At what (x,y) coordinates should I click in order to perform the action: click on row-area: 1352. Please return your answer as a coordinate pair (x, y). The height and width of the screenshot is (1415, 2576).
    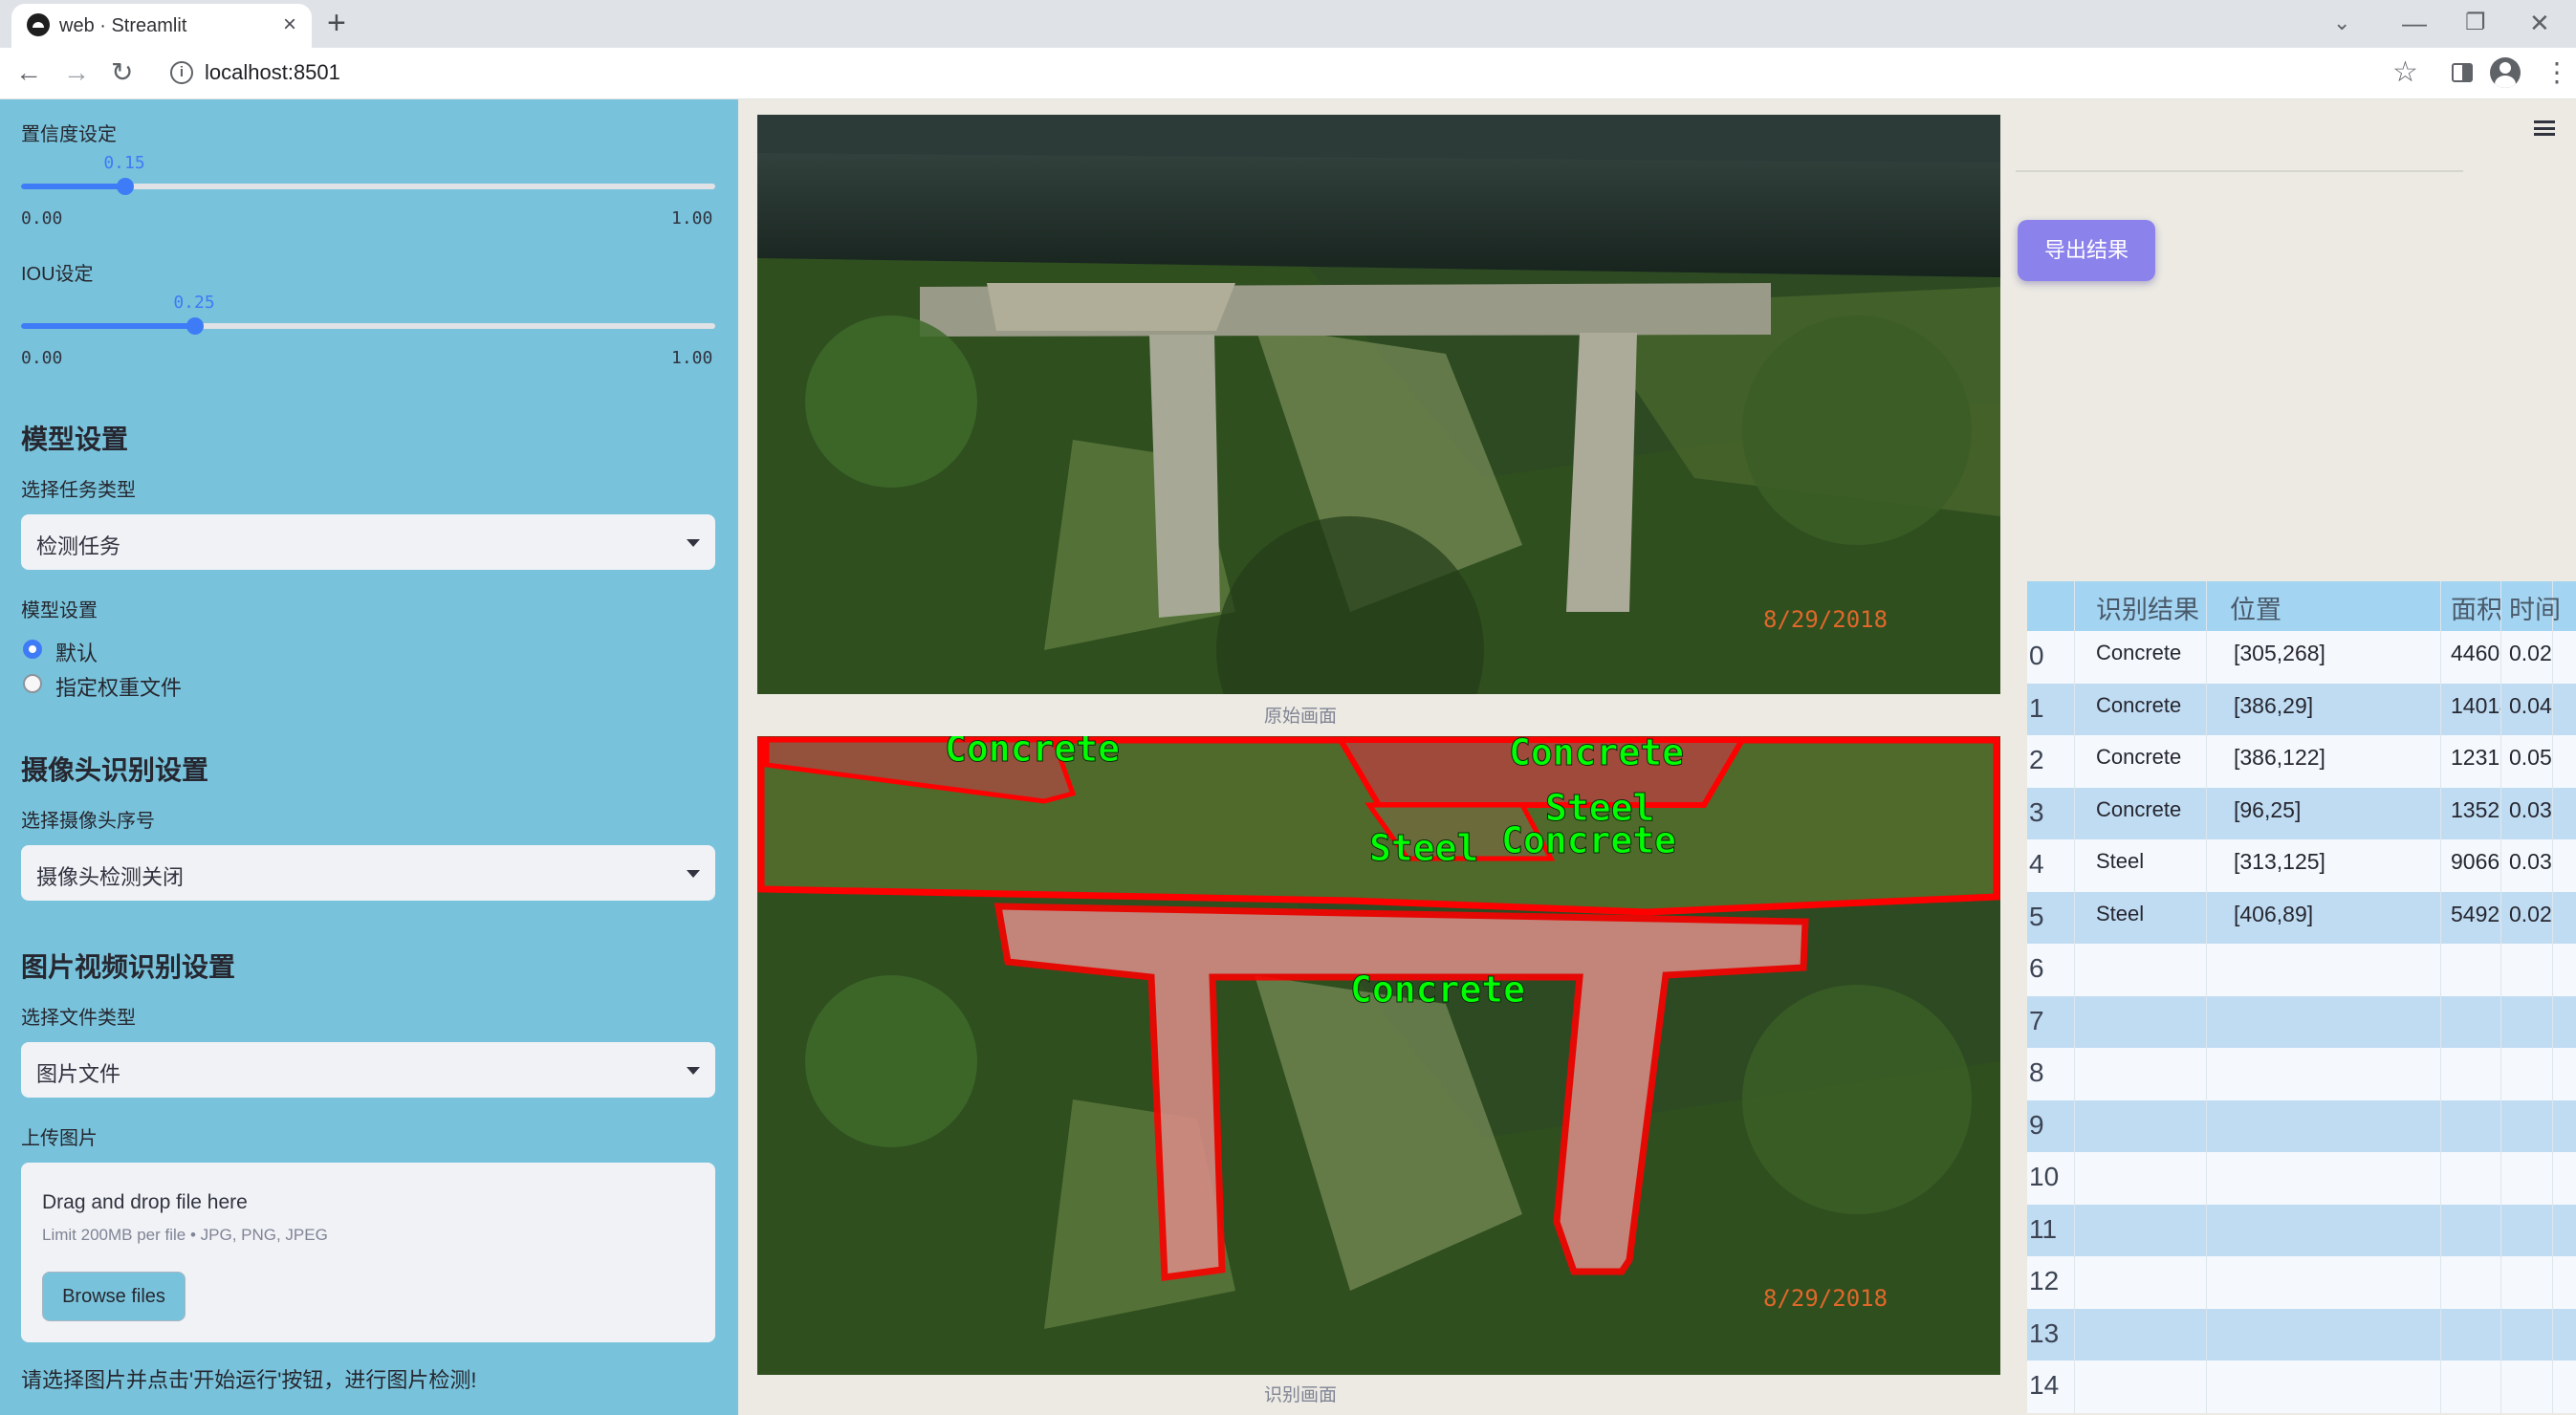
    Looking at the image, I should click on (2470, 814).